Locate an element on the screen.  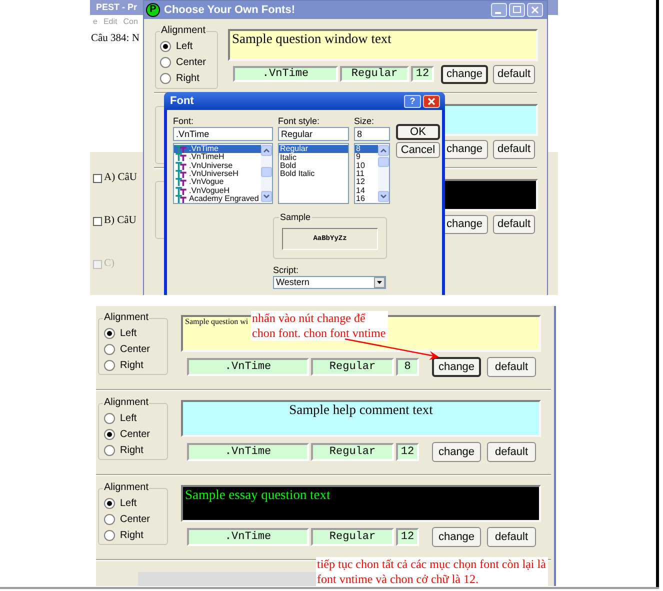
list-item: .VnUniverse is located at coordinates (217, 166).